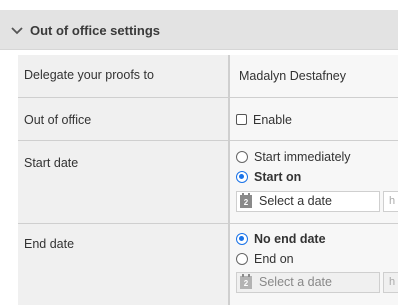  I want to click on out-of-office-label: Out of office, so click(58, 120).